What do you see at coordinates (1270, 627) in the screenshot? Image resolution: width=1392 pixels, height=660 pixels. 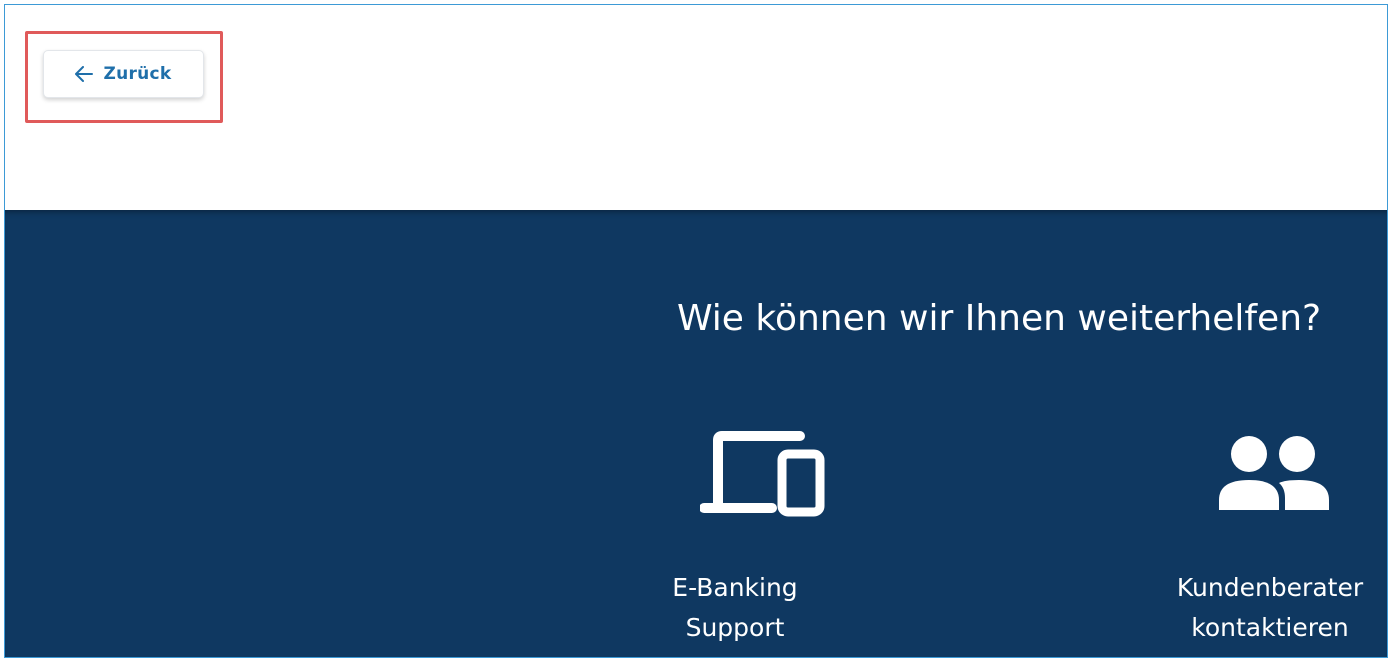 I see `option-advisor-line2: kontaktieren` at bounding box center [1270, 627].